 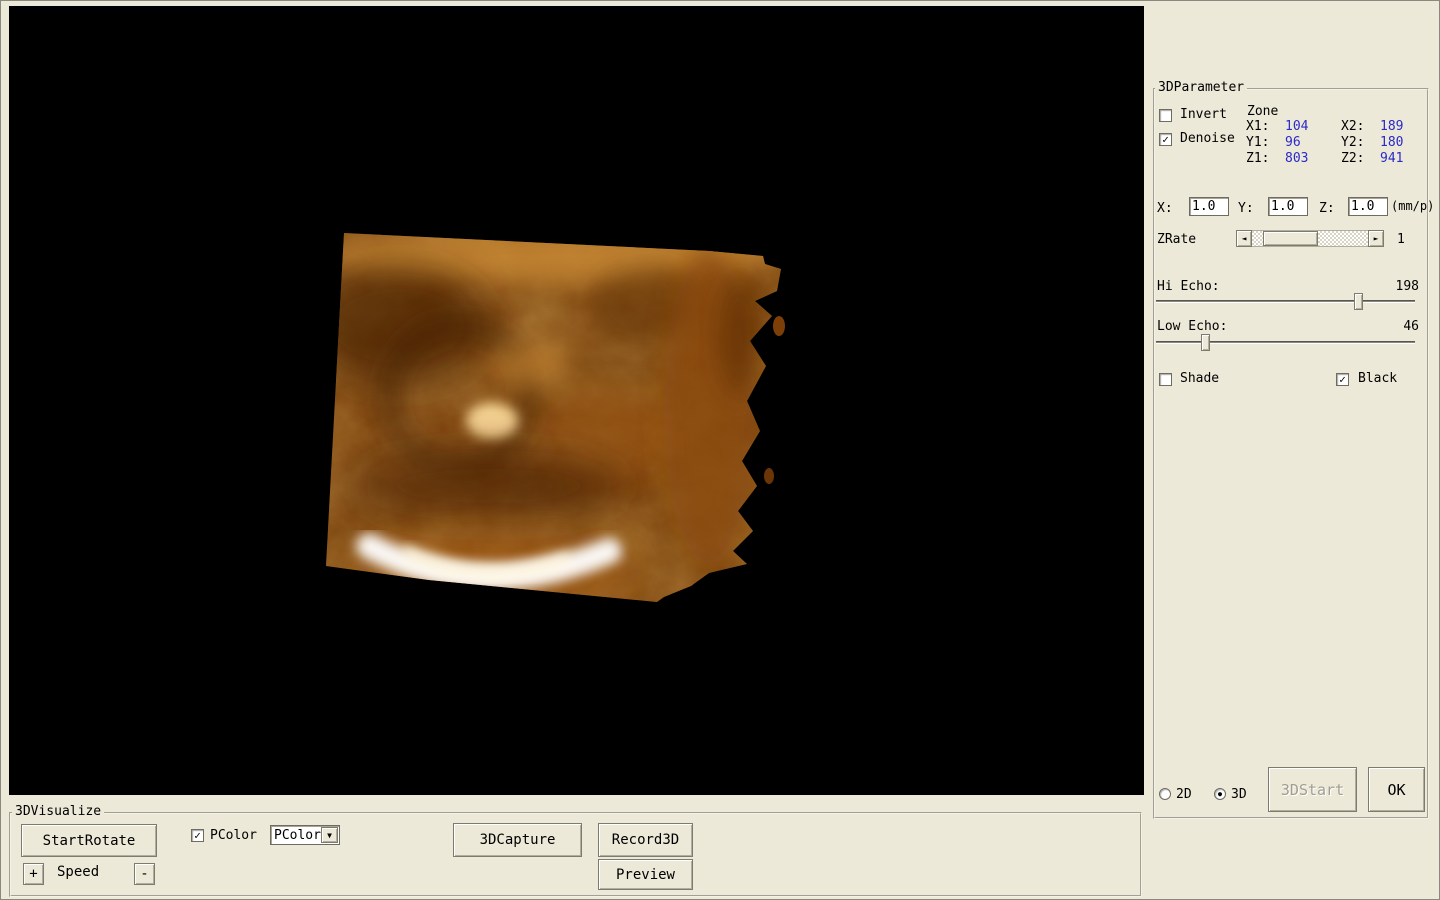 I want to click on low-echo-track, so click(x=1285, y=342).